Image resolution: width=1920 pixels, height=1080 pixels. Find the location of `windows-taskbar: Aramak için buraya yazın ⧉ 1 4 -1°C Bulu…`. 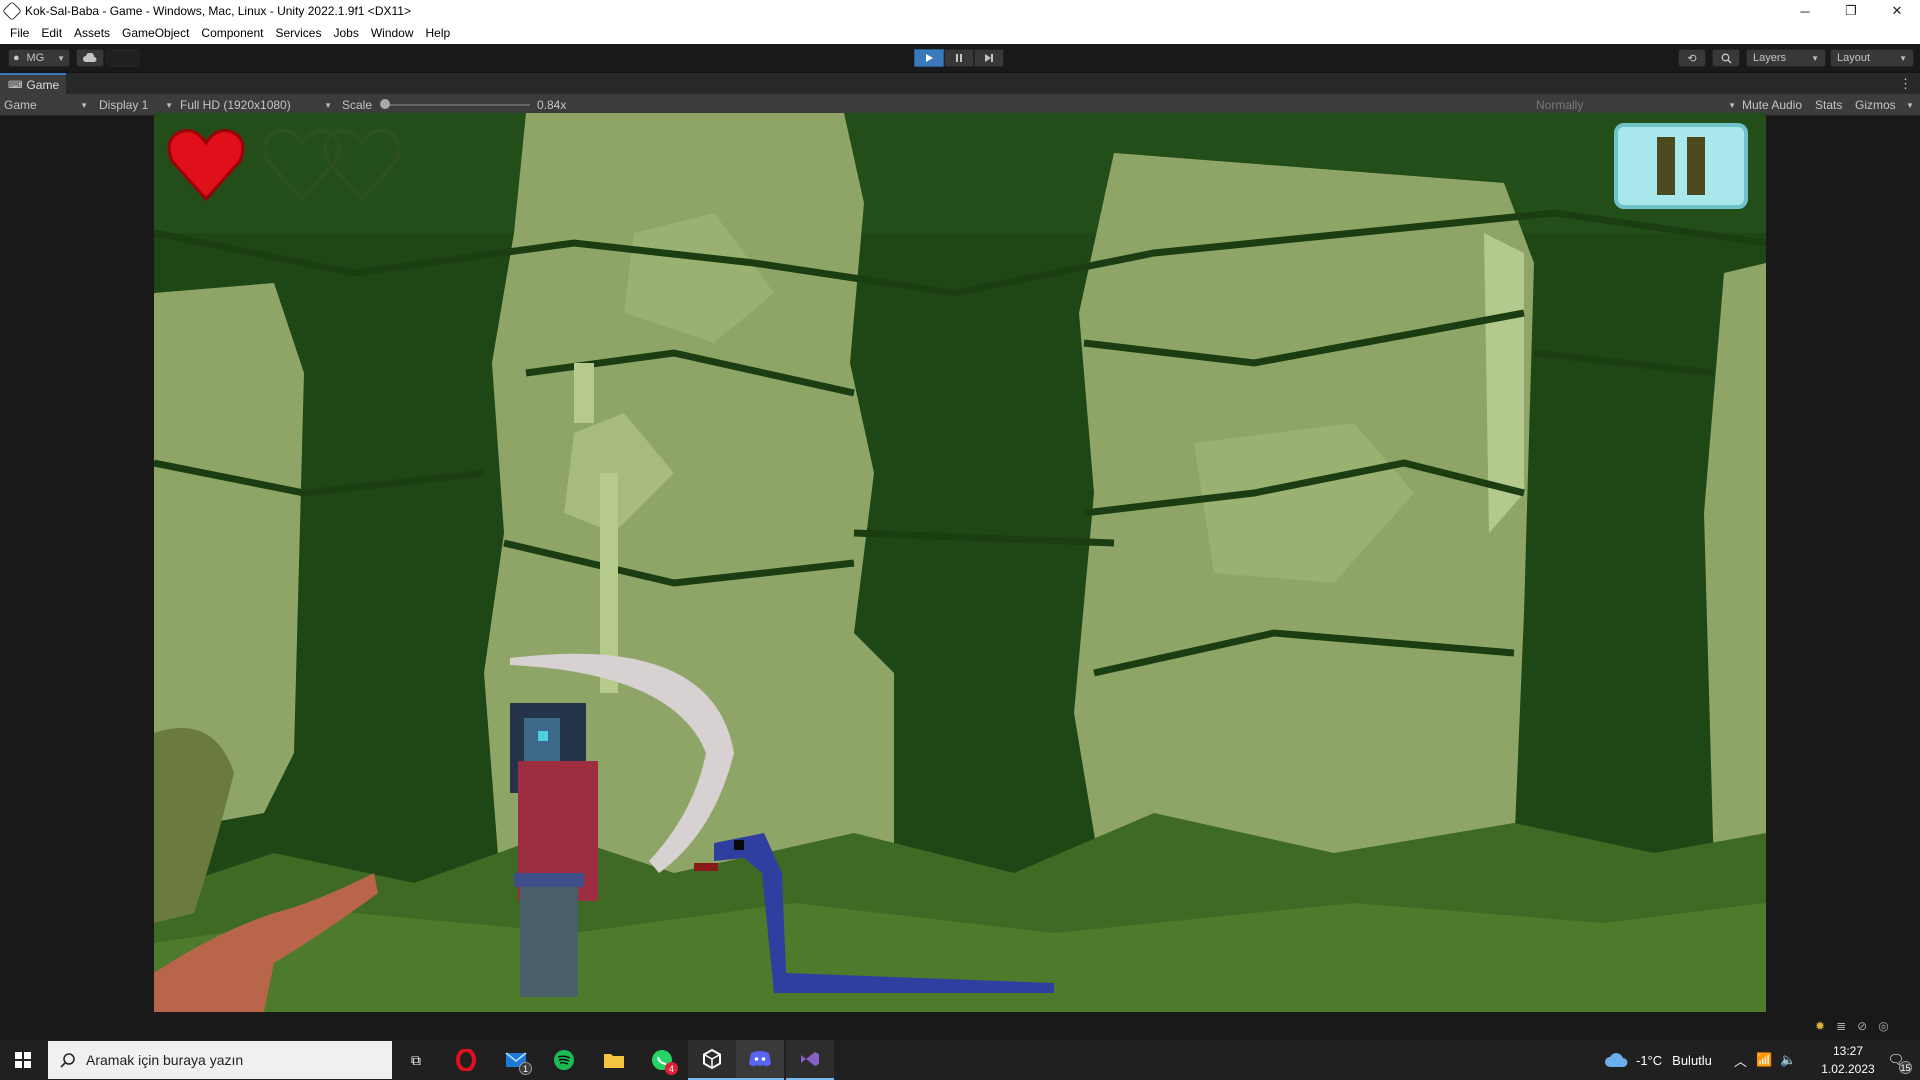

windows-taskbar: Aramak için buraya yazın ⧉ 1 4 -1°C Bulu… is located at coordinates (960, 1060).